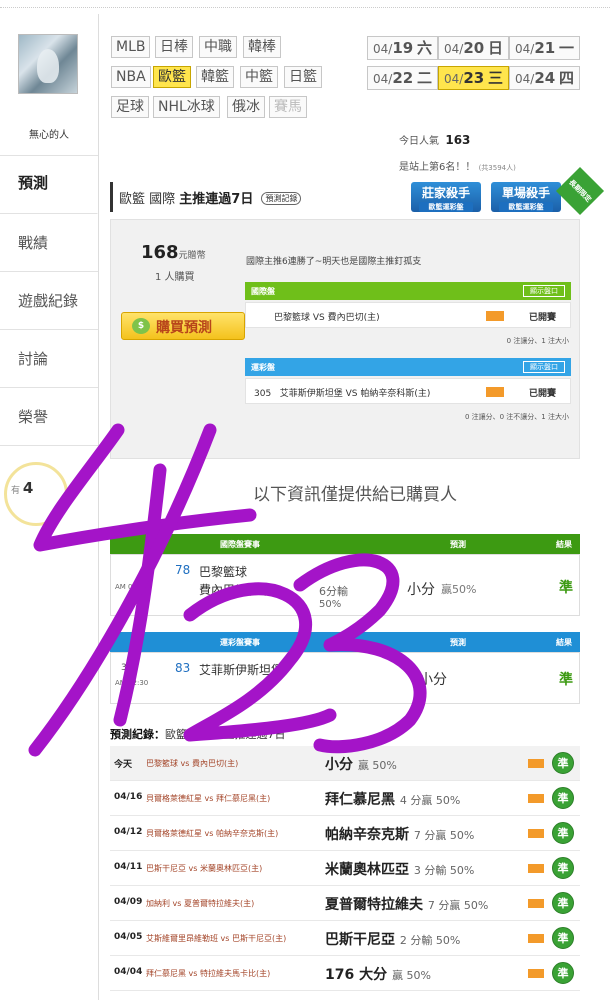 This screenshot has width=610, height=1000. What do you see at coordinates (408, 367) in the screenshot?
I see `lottery-bar: 運彩盤 顯示盤口` at bounding box center [408, 367].